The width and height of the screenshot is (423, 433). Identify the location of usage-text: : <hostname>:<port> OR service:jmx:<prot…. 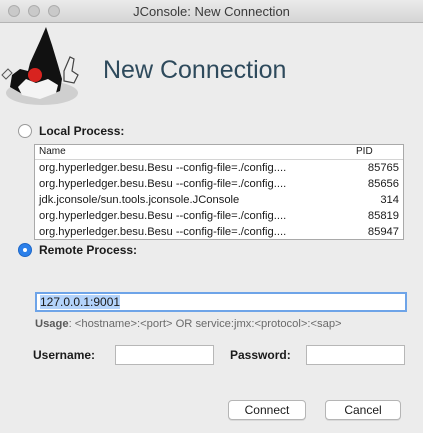
(205, 324).